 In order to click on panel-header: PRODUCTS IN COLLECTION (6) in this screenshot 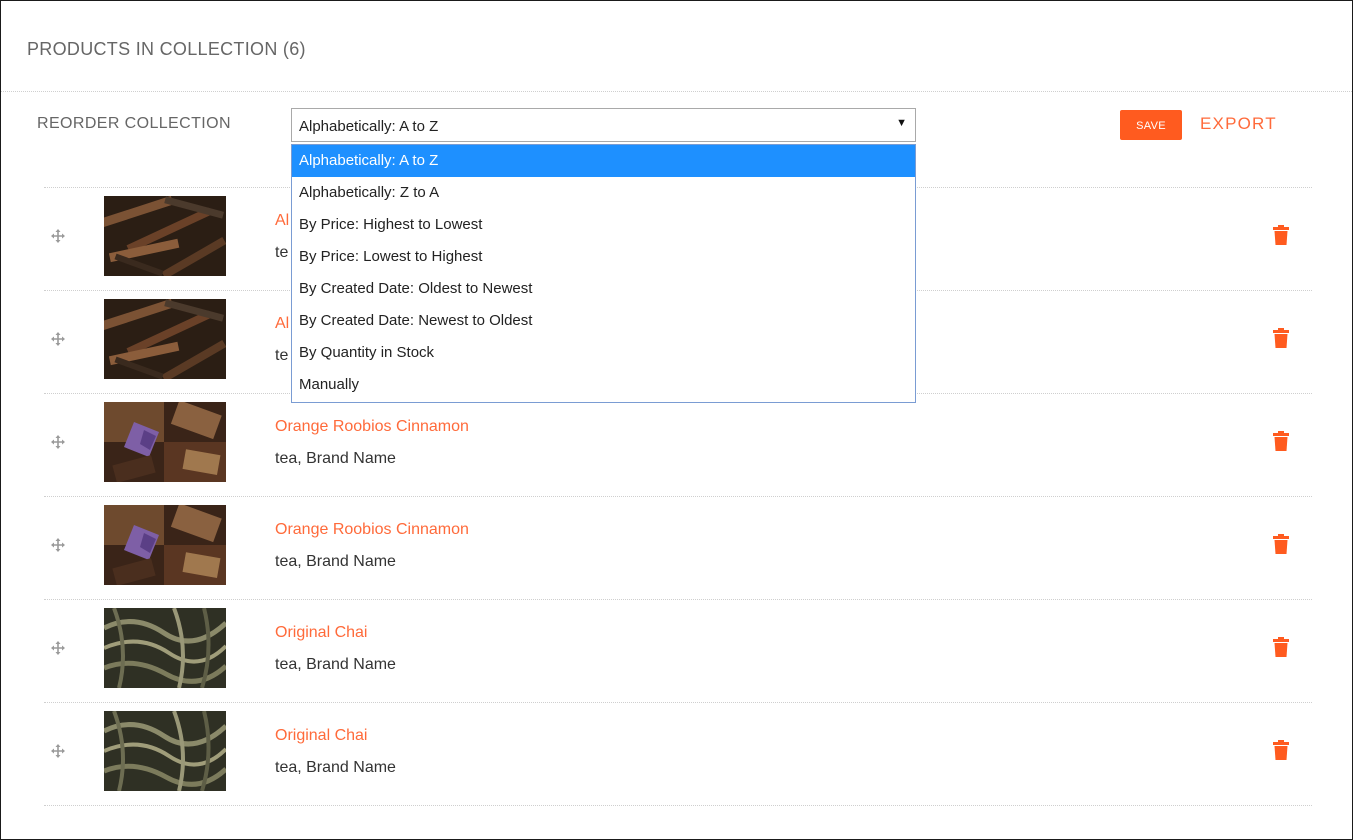, I will do `click(676, 46)`.